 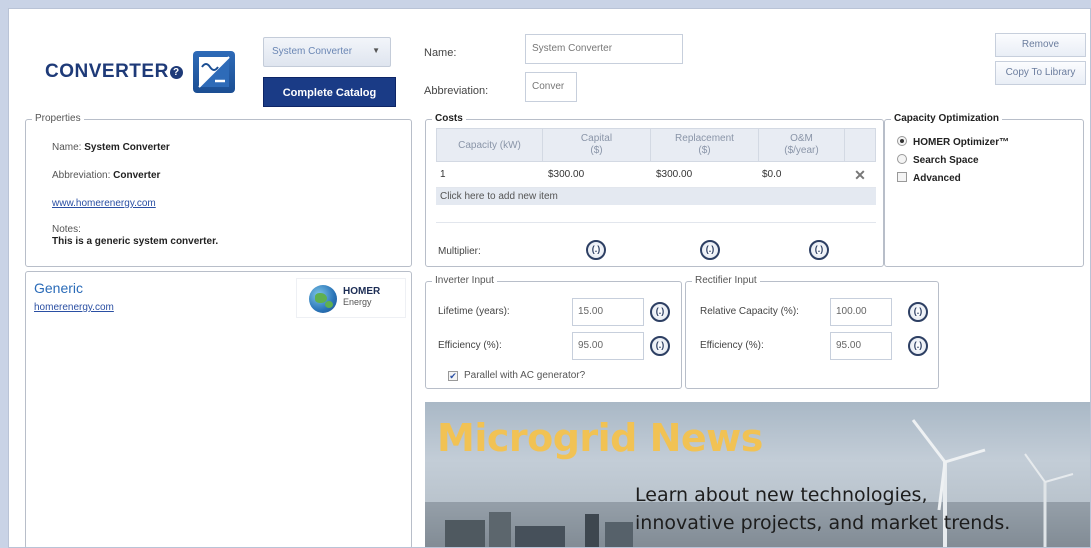 I want to click on remove-button: Remove, so click(x=1040, y=45).